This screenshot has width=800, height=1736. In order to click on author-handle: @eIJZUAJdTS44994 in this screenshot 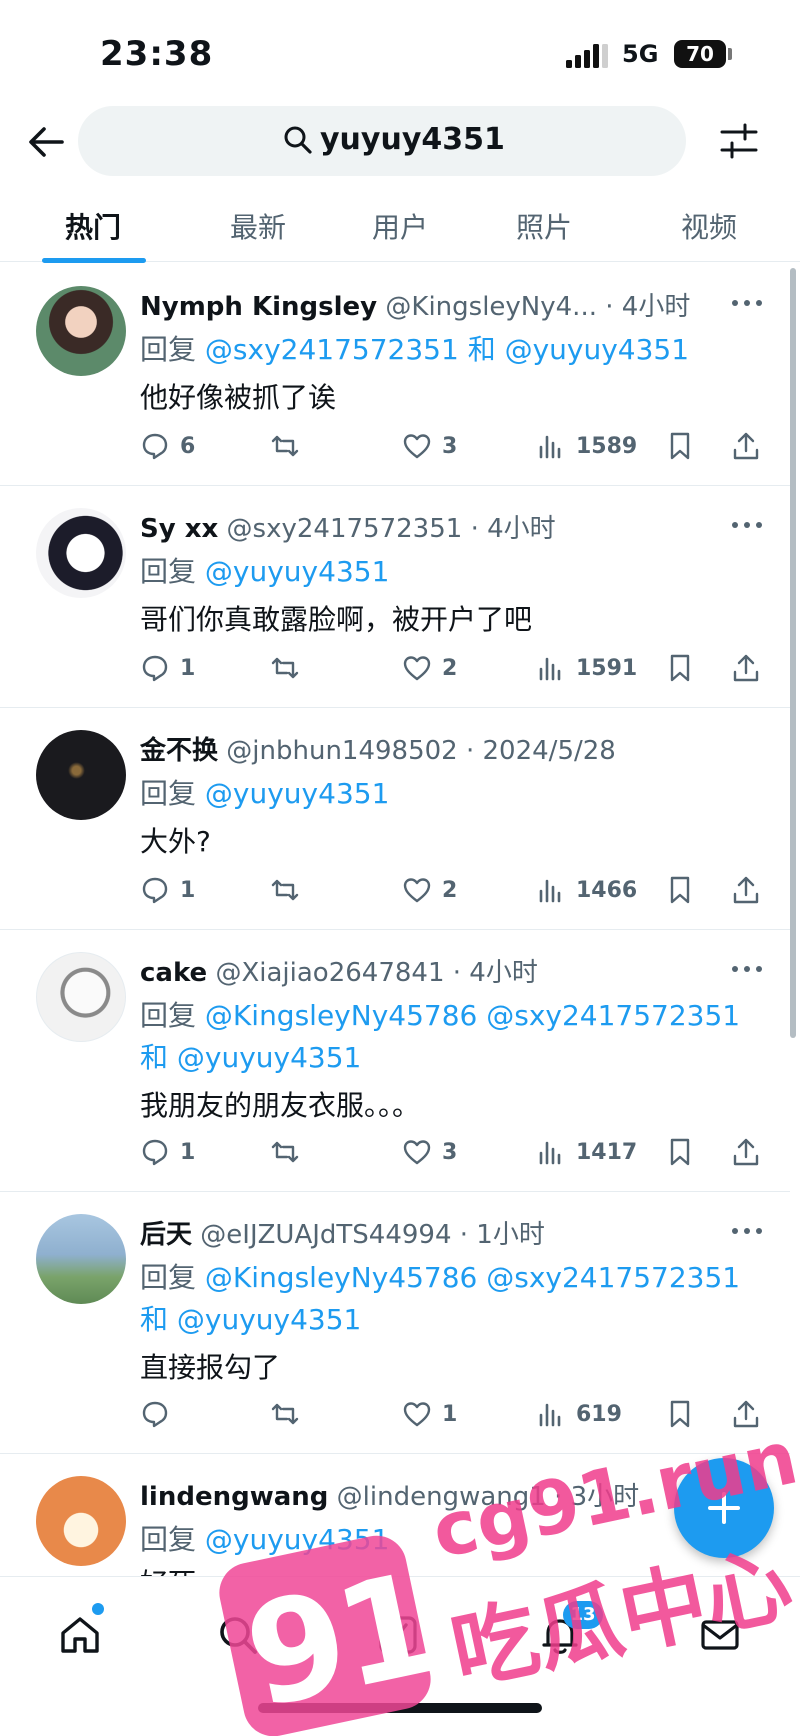, I will do `click(325, 1235)`.